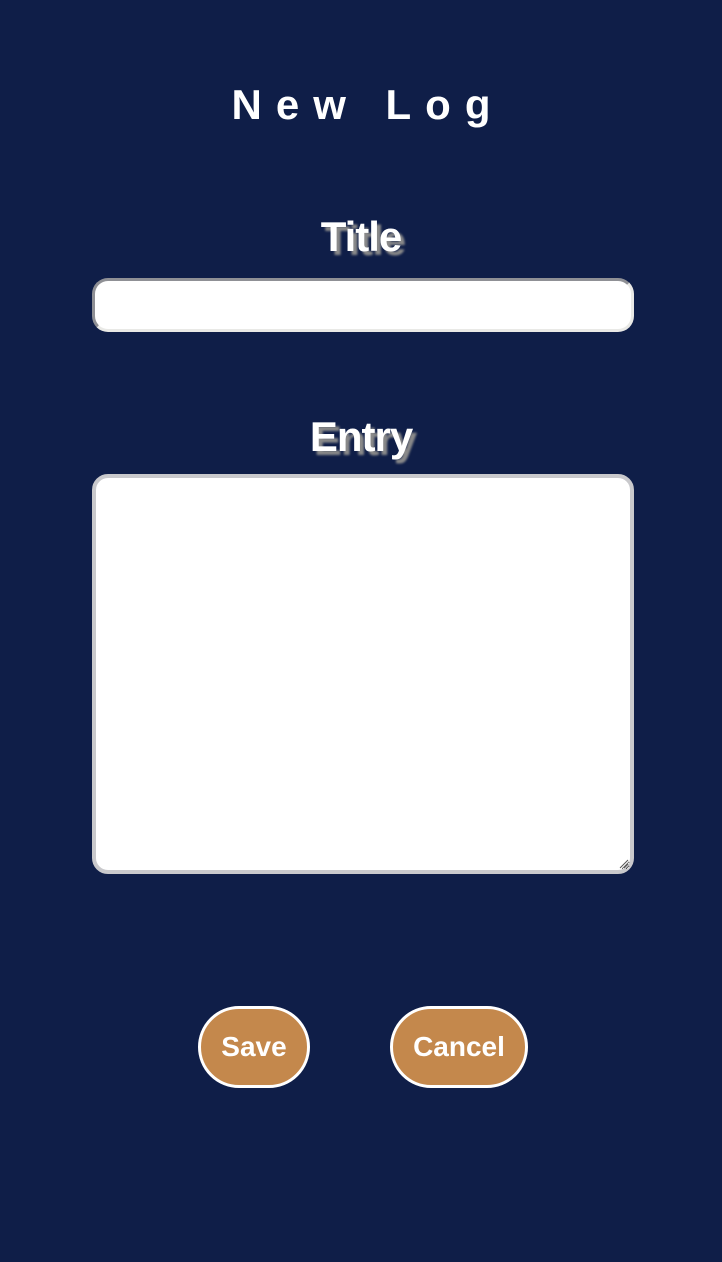 Image resolution: width=722 pixels, height=1262 pixels. What do you see at coordinates (368, 104) in the screenshot?
I see `page-title: New Log` at bounding box center [368, 104].